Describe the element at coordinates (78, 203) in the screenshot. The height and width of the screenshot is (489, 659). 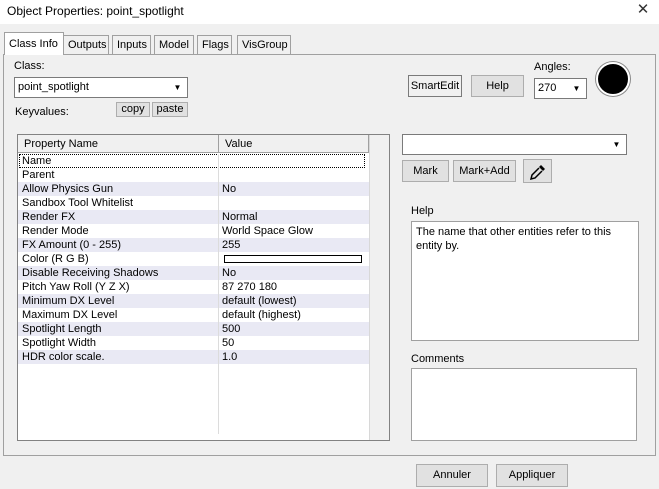
I see `property-name: Sandbox Tool Whitelist` at that location.